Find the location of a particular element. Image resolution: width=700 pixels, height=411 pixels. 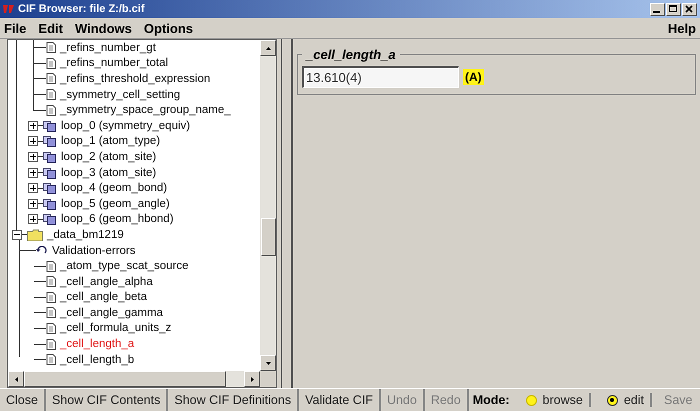

vertical-scrollbar is located at coordinates (268, 205).